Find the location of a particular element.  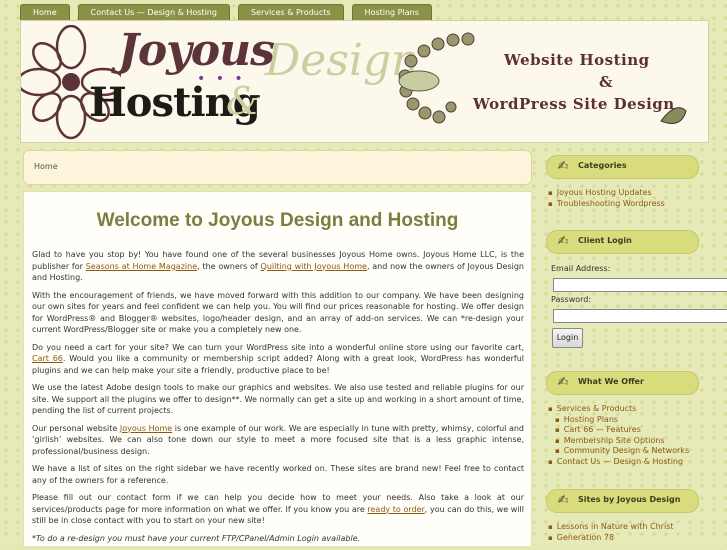

bead-necklace-icon is located at coordinates (542, 78).